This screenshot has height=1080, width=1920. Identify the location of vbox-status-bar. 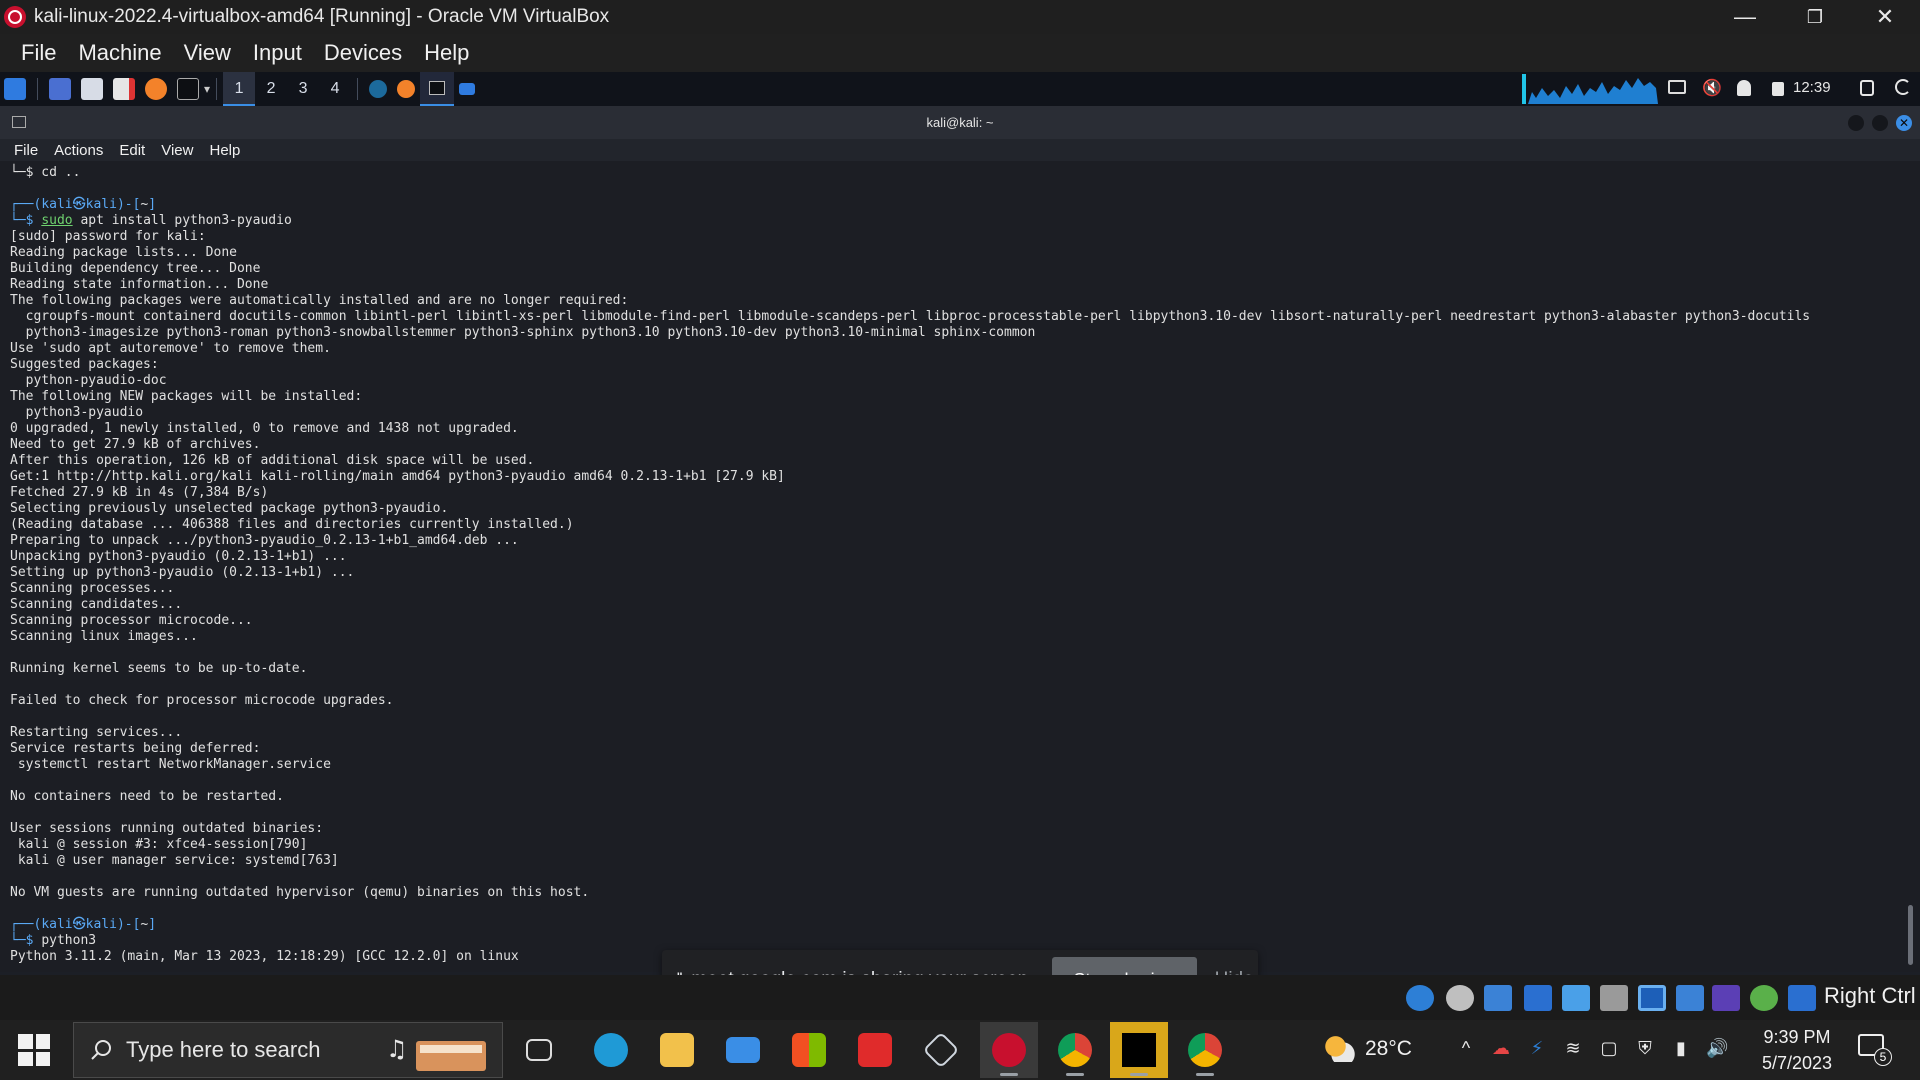
(960, 997).